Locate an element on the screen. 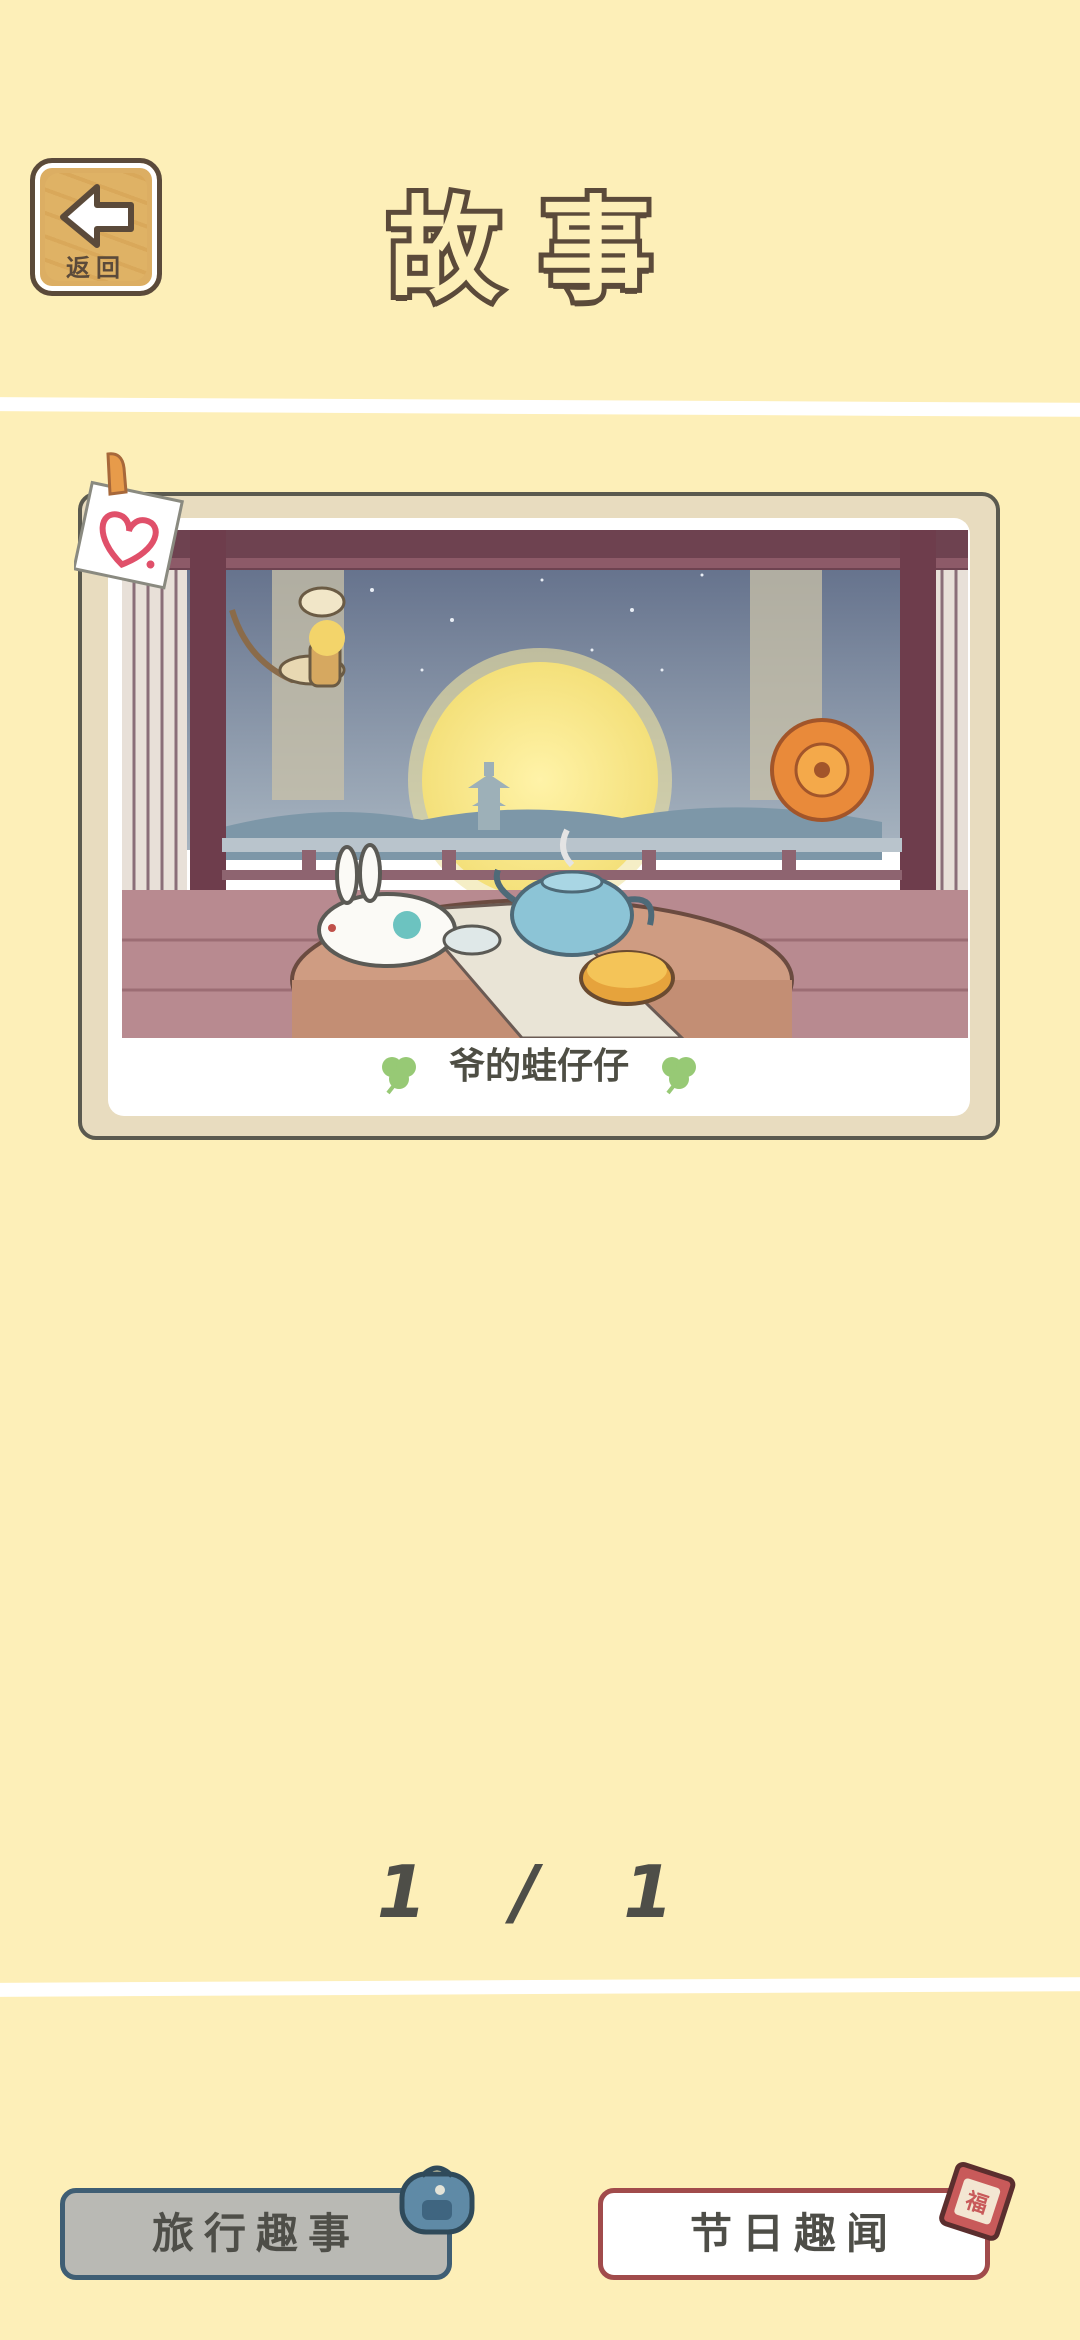 This screenshot has height=2340, width=1080. holiday-stories-button: 节日趣闻 is located at coordinates (794, 2234).